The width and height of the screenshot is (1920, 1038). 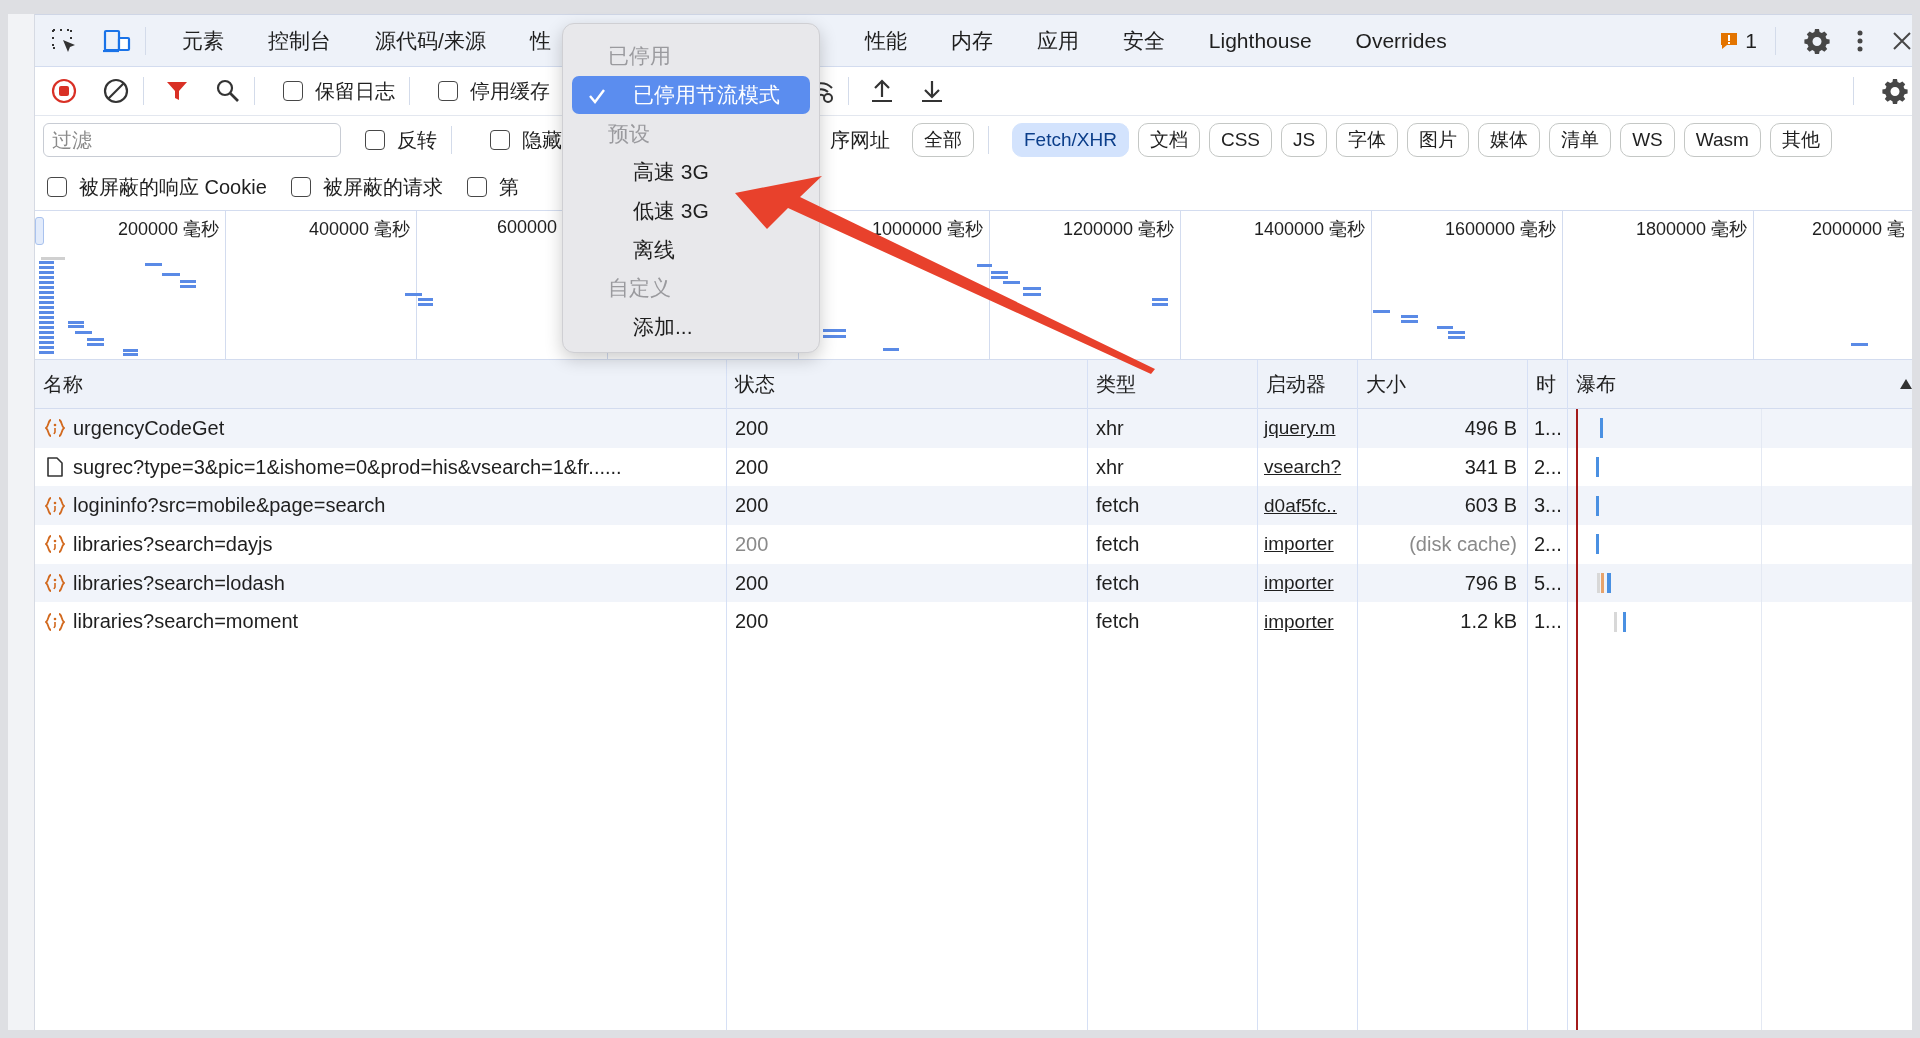 I want to click on column-header: 大小, so click(x=1386, y=384).